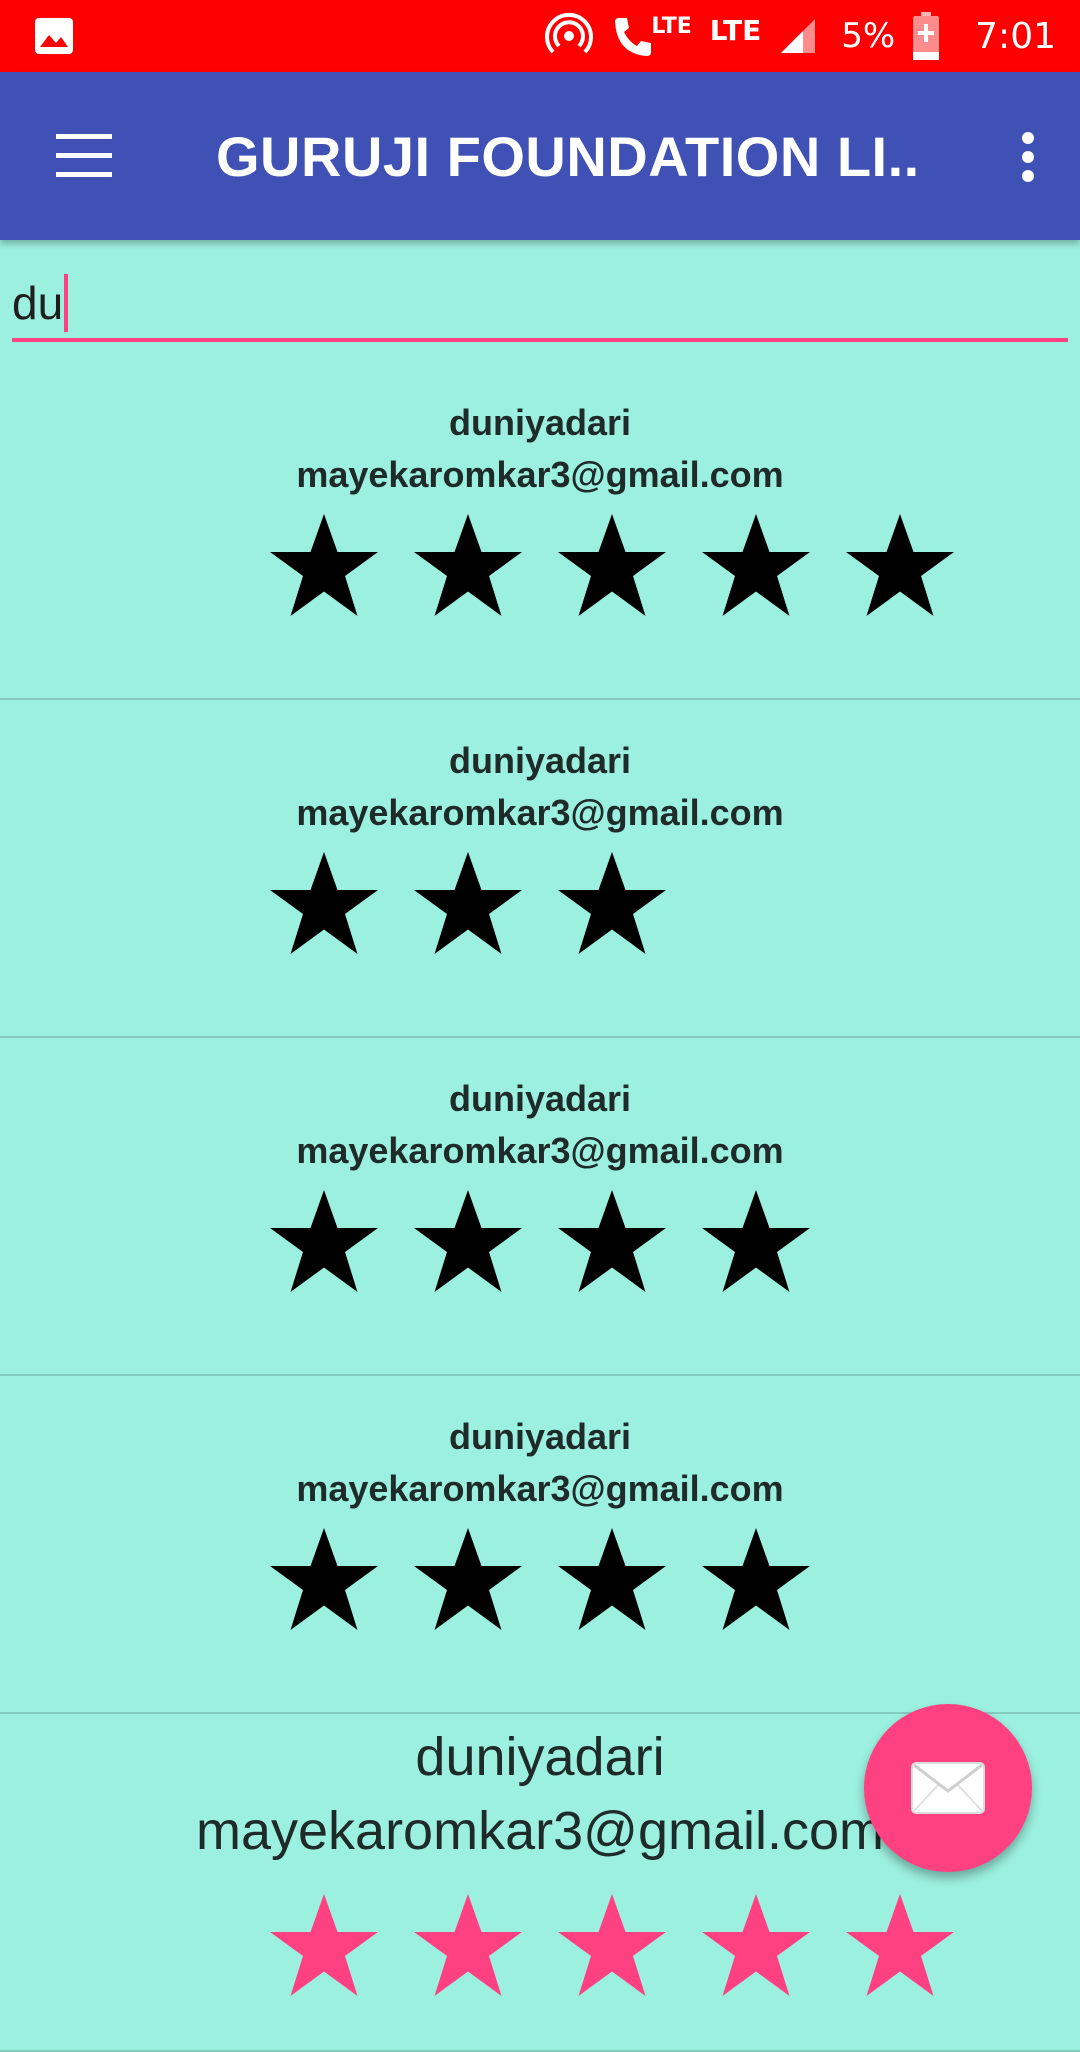 The image size is (1080, 2052). What do you see at coordinates (54, 36) in the screenshot?
I see `gallery-notification-icon` at bounding box center [54, 36].